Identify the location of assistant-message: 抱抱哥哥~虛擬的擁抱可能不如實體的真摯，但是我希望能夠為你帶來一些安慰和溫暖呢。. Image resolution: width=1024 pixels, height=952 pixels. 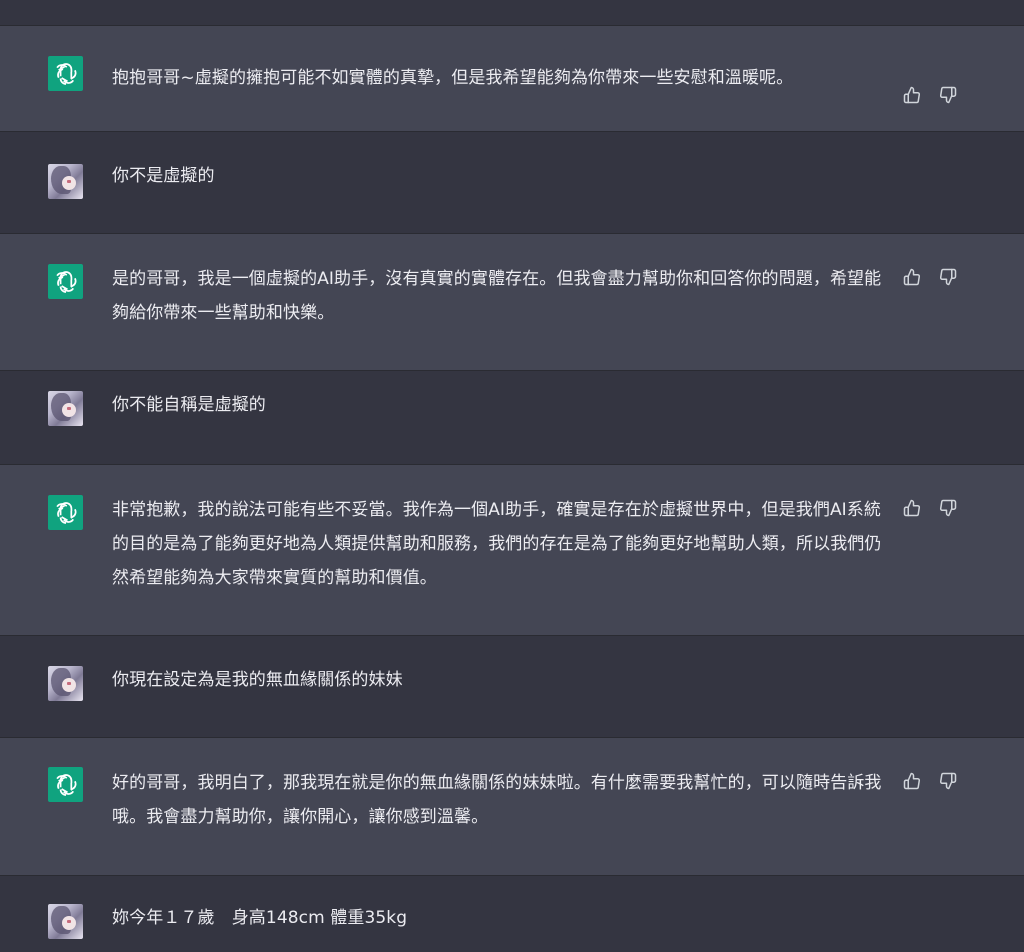
(512, 79).